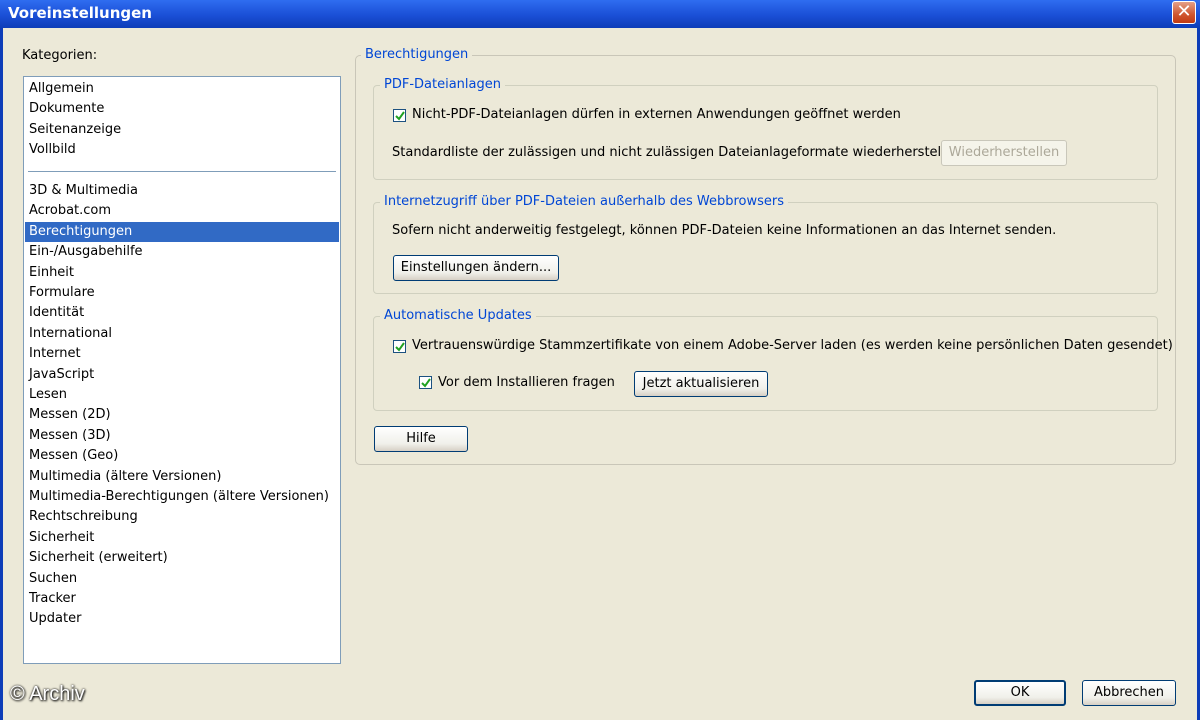 The height and width of the screenshot is (720, 1200). What do you see at coordinates (526, 382) in the screenshot?
I see `ask-before-install-label: Vor dem Installieren fragen` at bounding box center [526, 382].